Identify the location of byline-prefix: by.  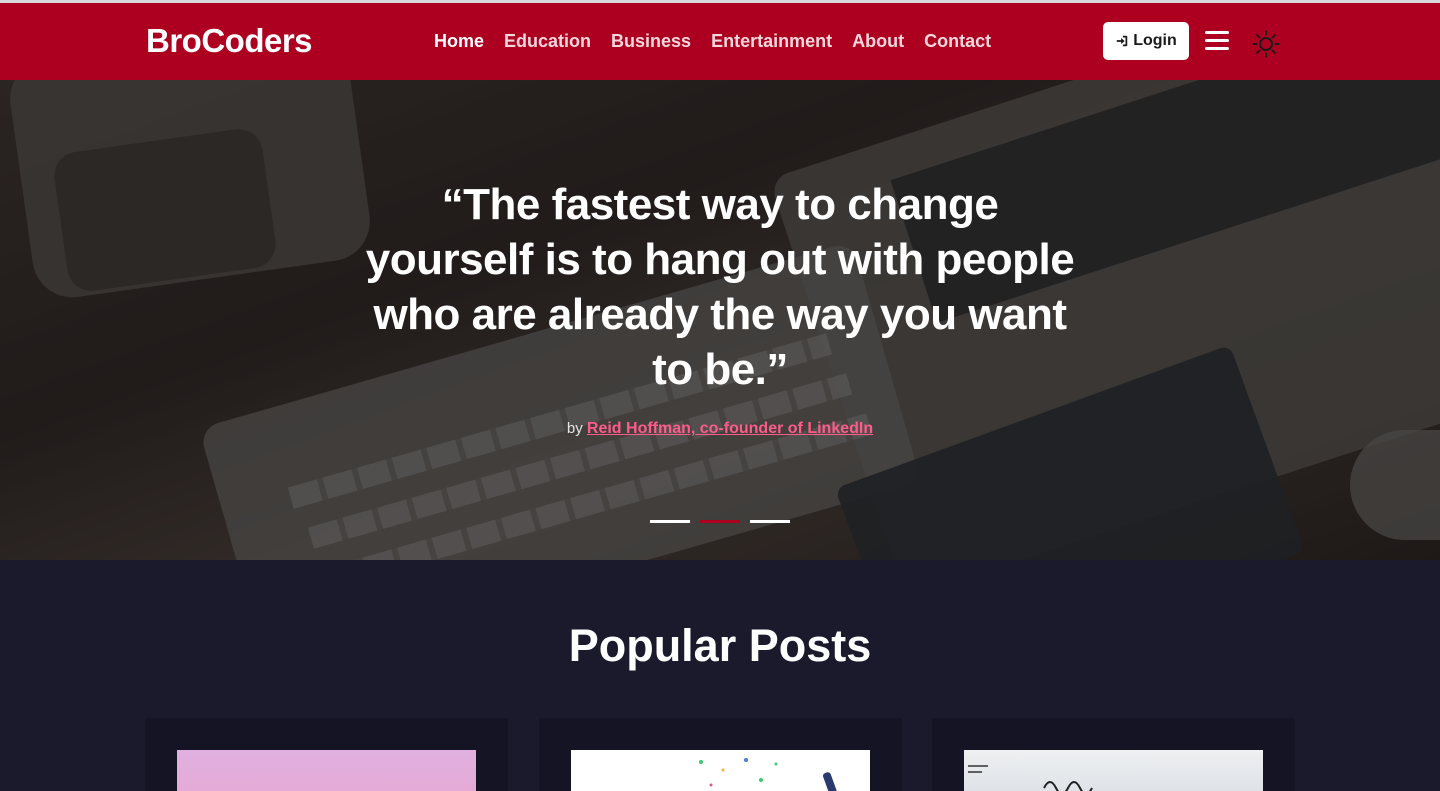
(574, 428).